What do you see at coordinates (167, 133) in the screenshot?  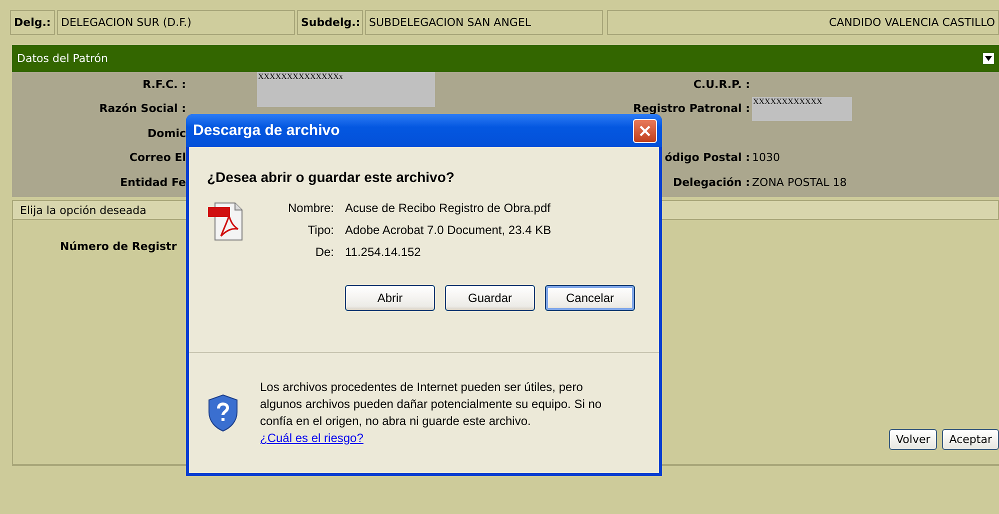 I see `field-label: Domic` at bounding box center [167, 133].